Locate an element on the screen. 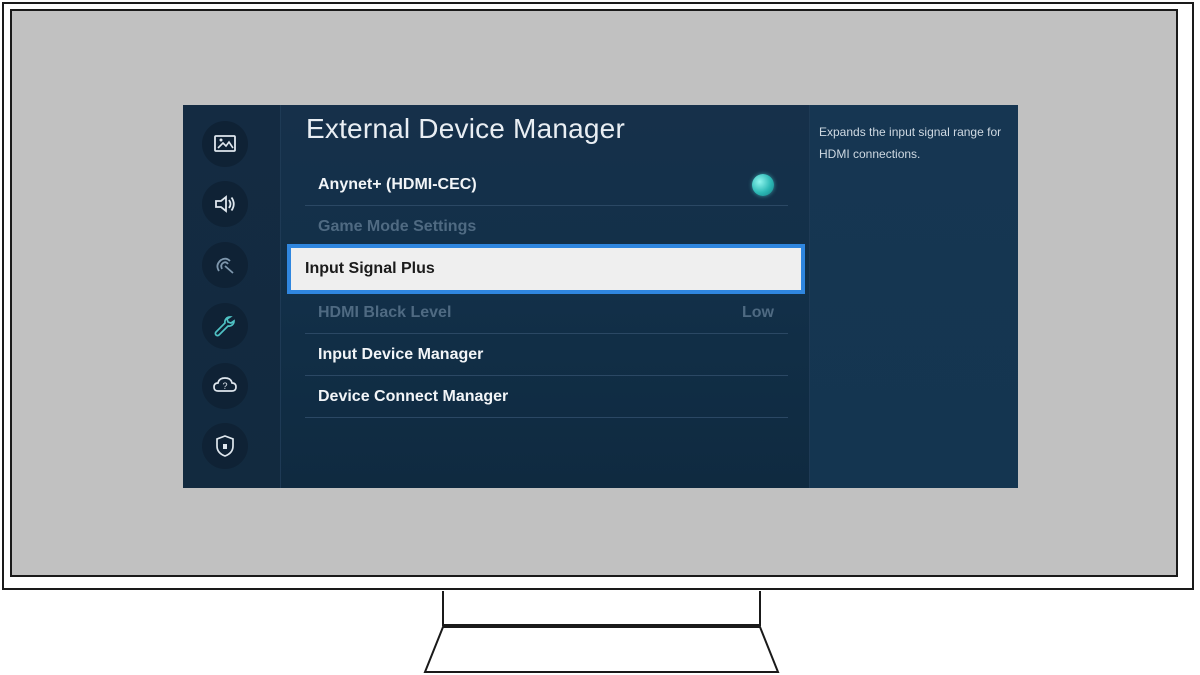 This screenshot has height=675, width=1200. menu-item-hdmi-black-level: HDMI Black Level Low is located at coordinates (546, 313).